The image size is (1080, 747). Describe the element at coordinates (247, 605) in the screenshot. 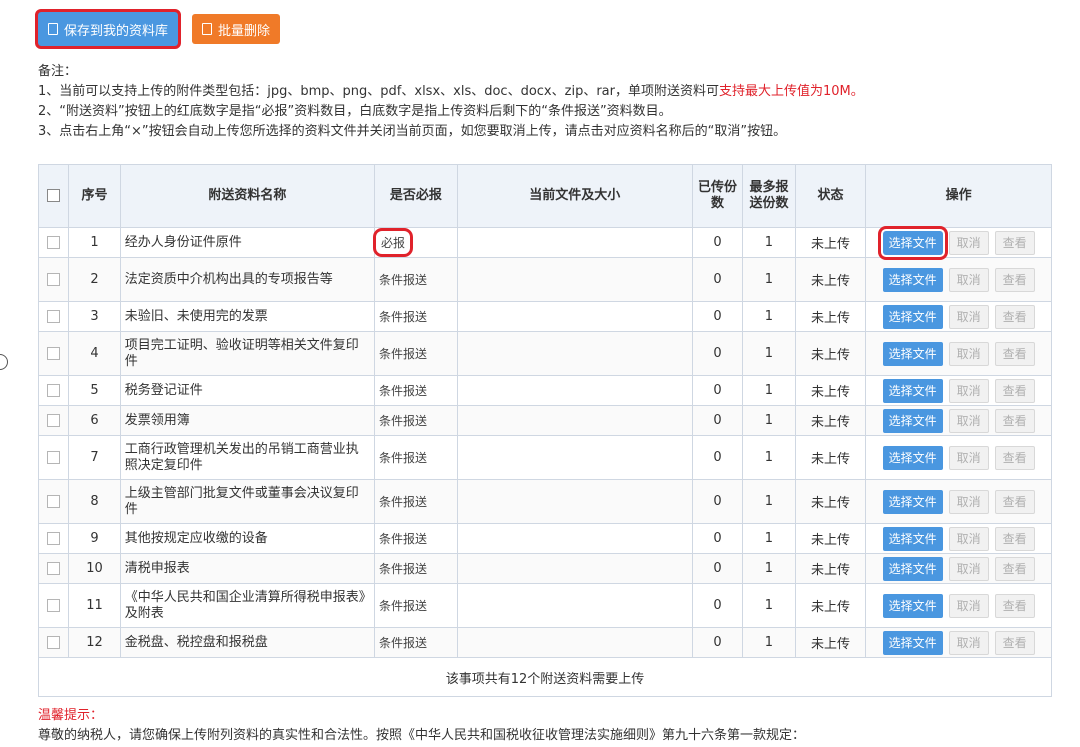

I see `row-name: 《中华人民共和国企业清算所得税申报表》及附表` at that location.